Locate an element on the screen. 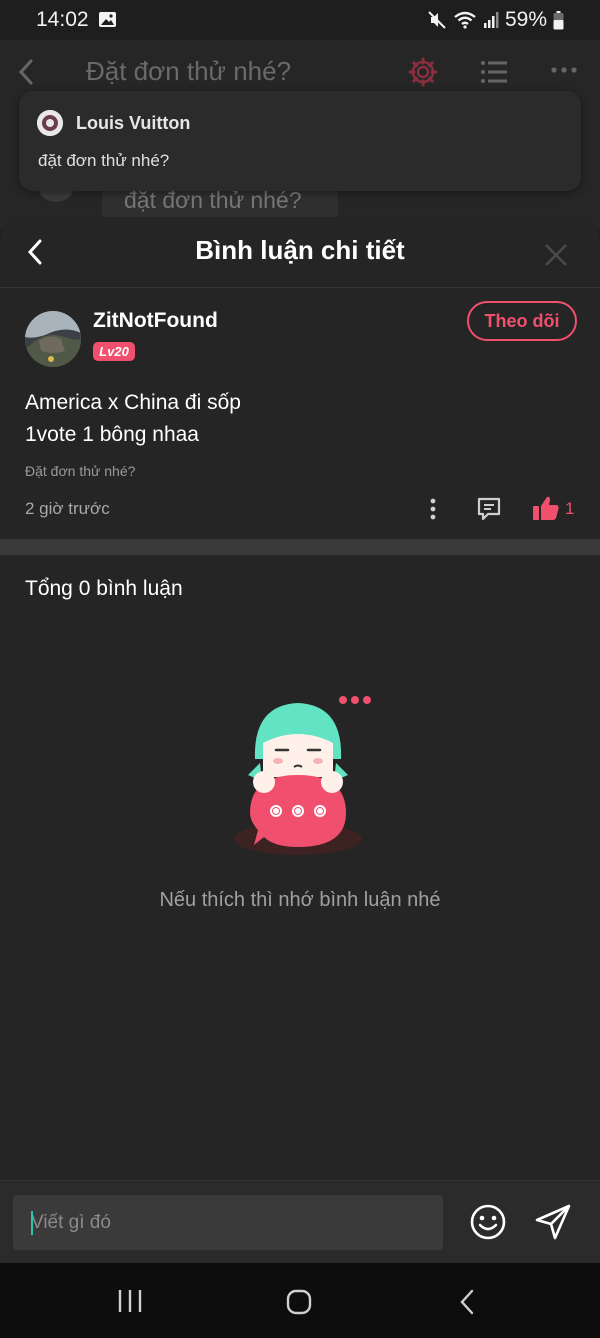  post-time: 2 giờ trước is located at coordinates (67, 508).